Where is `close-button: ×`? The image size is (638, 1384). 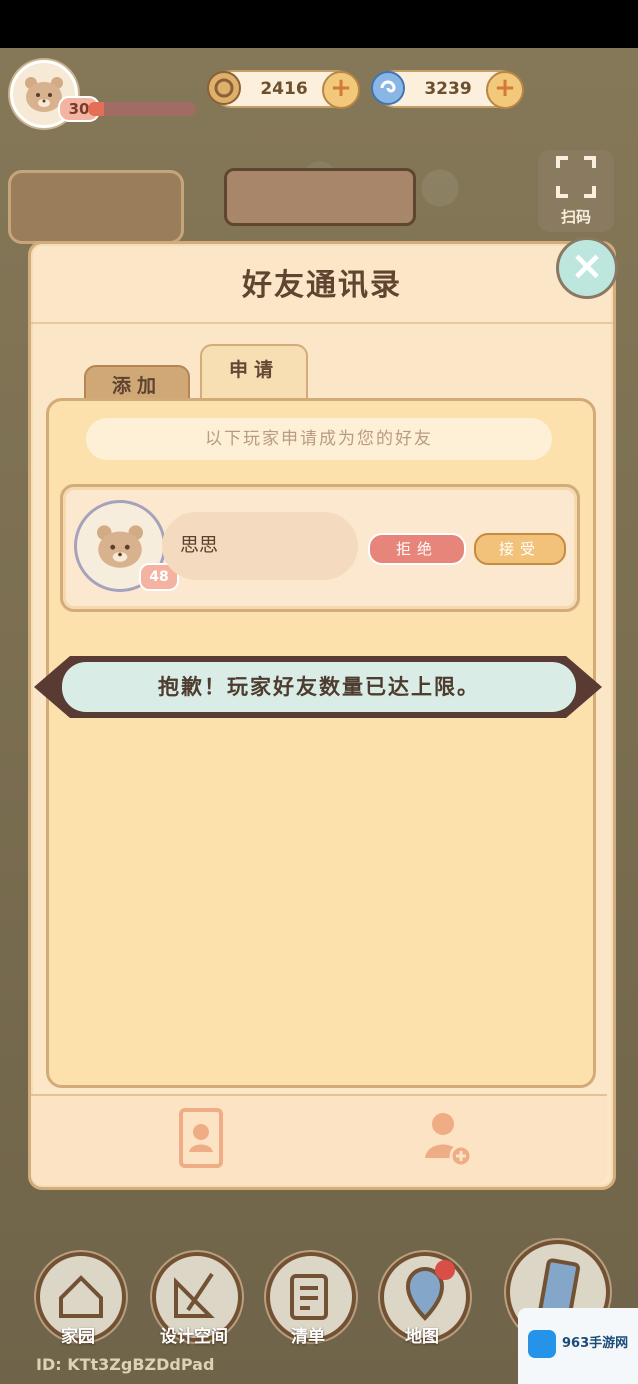 close-button: × is located at coordinates (587, 268).